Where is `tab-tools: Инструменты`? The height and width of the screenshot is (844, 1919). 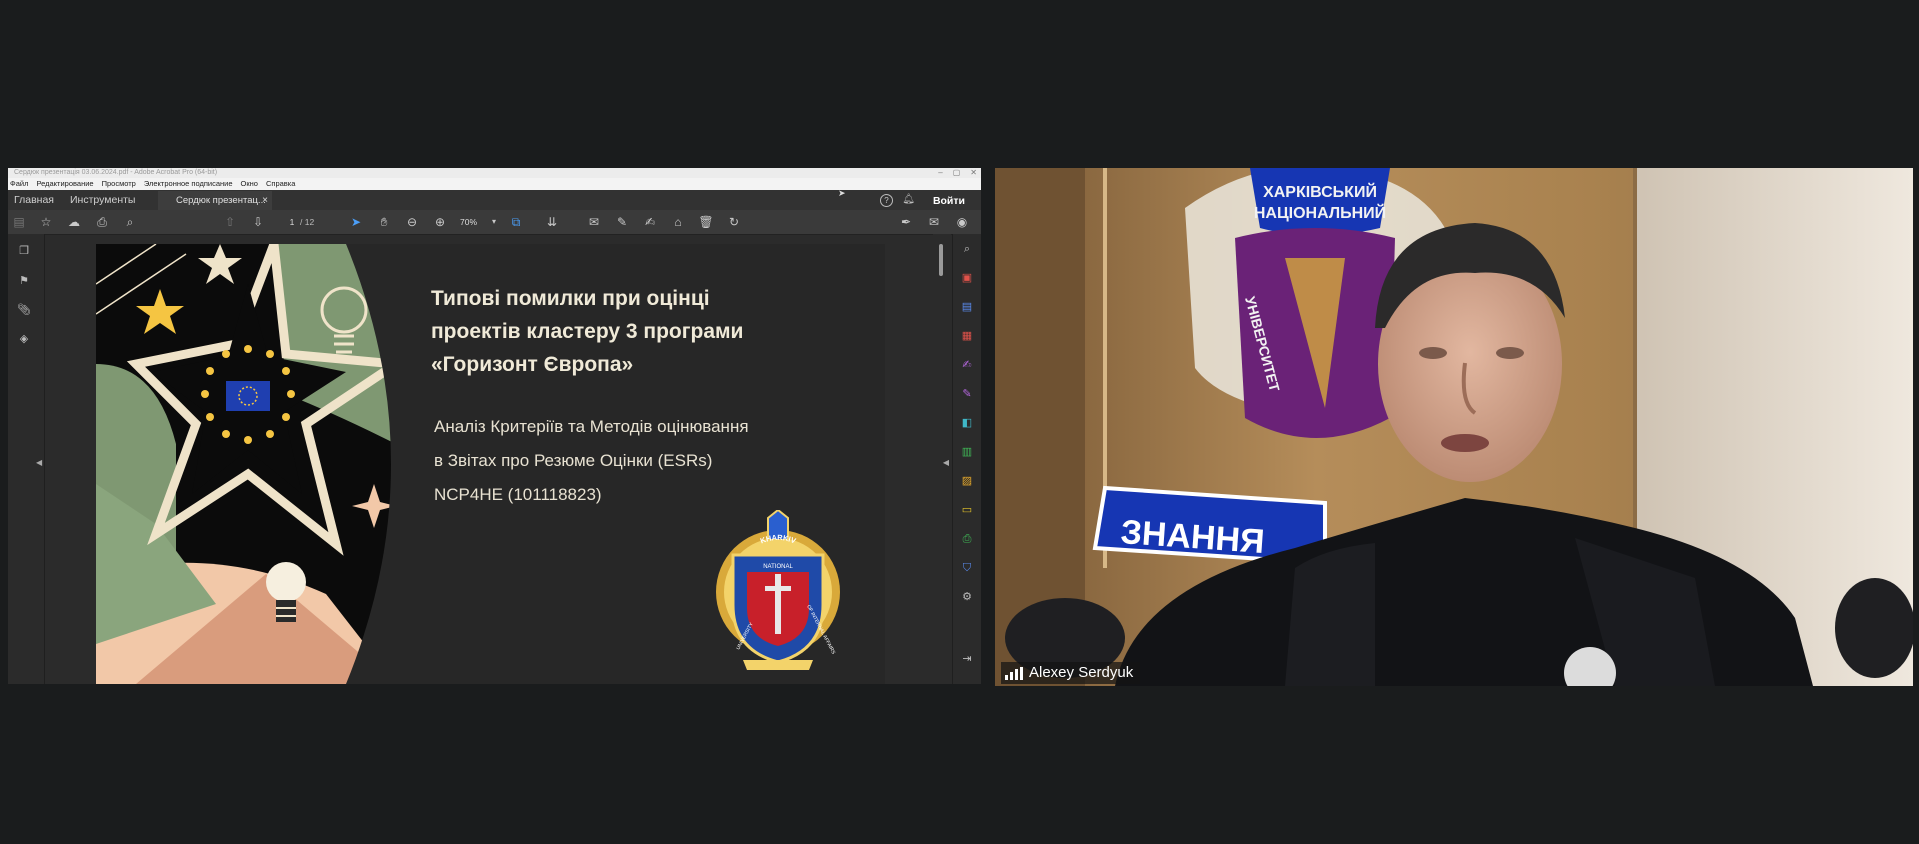
tab-tools: Инструменты is located at coordinates (102, 200).